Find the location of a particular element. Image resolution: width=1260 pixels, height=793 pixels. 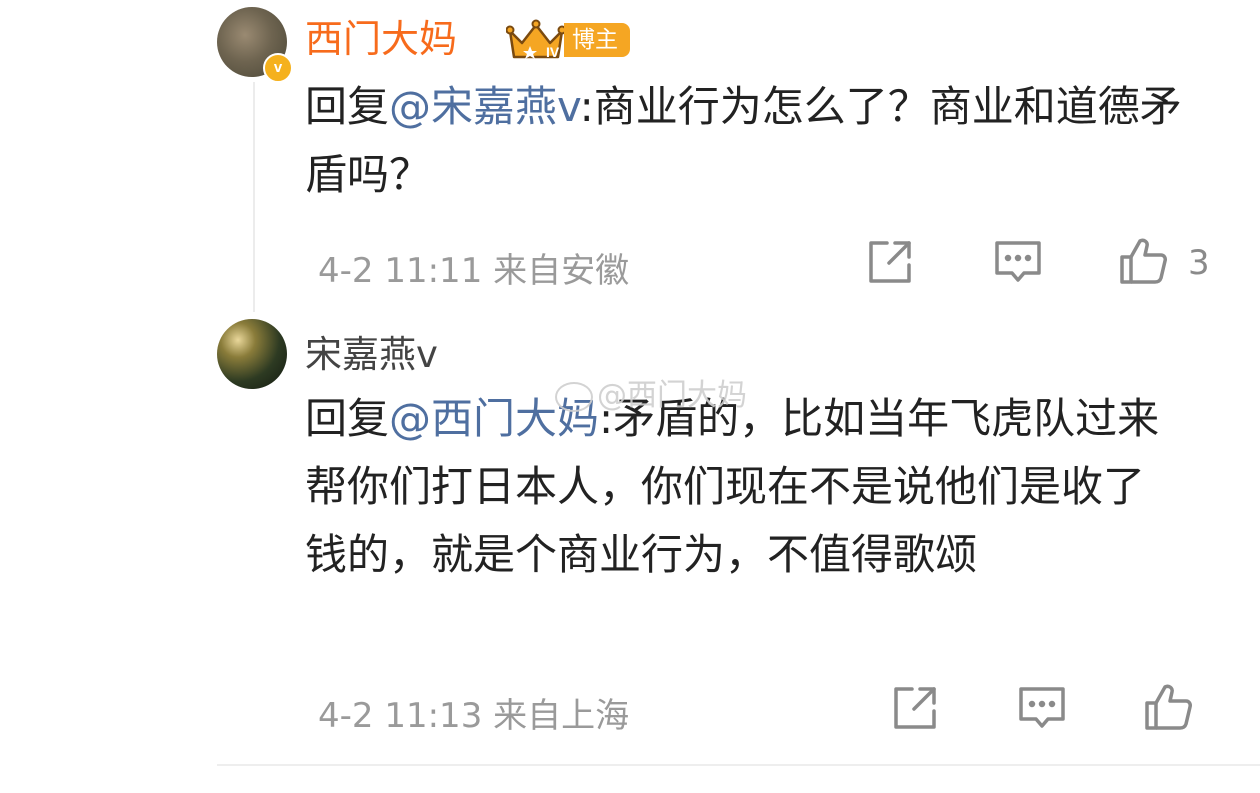

comment-location: 来自安徽 is located at coordinates (561, 271).